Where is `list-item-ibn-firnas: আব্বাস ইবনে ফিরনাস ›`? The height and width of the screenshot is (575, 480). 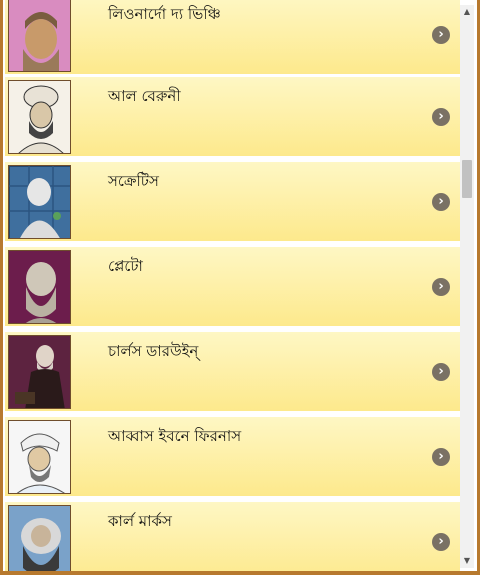 list-item-ibn-firnas: আব্বাস ইবনে ফিরনাস › is located at coordinates (232, 458).